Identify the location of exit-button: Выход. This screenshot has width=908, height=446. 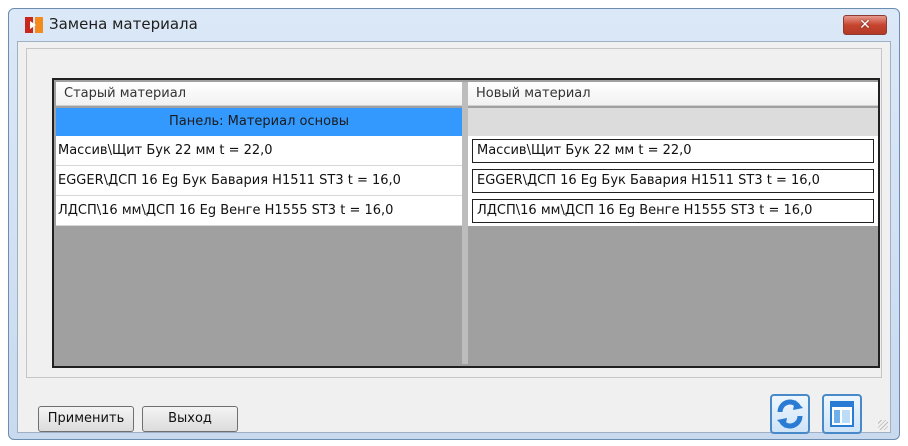
(190, 419).